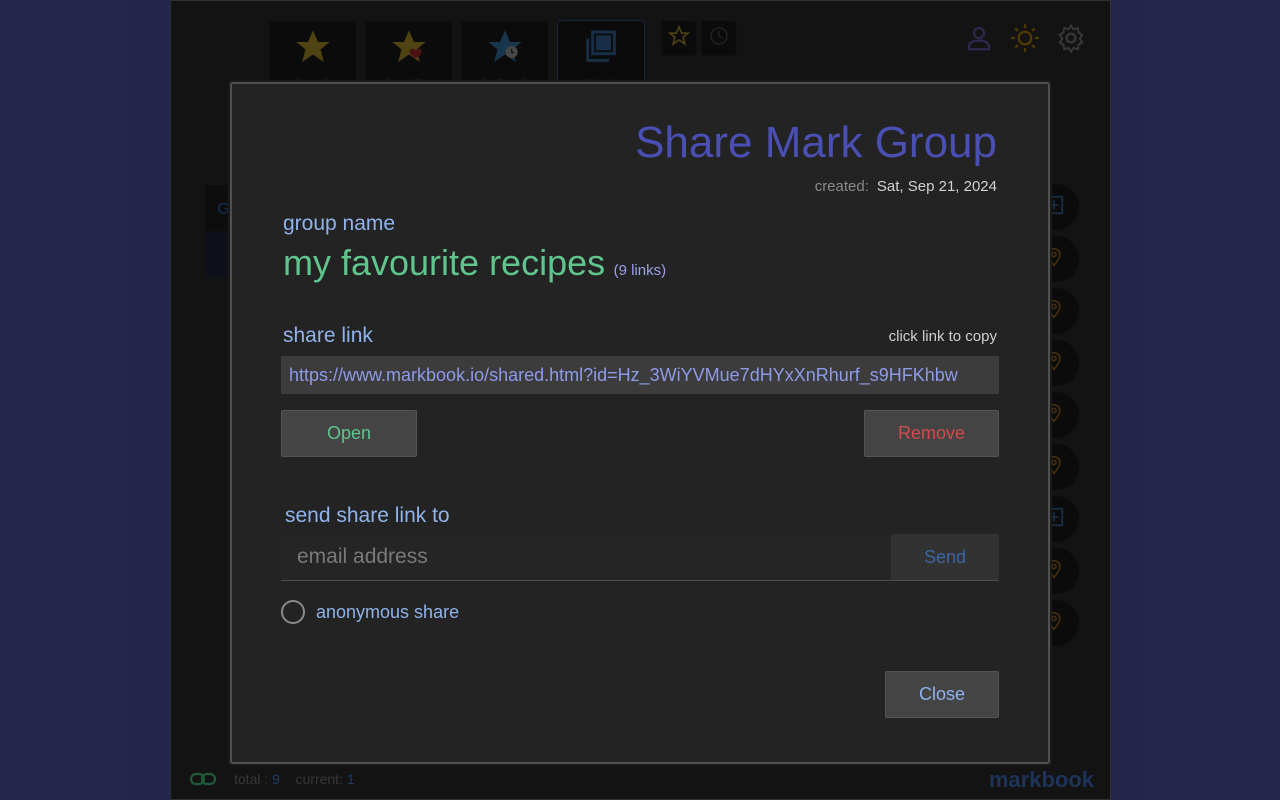 This screenshot has width=1280, height=800. What do you see at coordinates (339, 223) in the screenshot?
I see `group-name-label: group name` at bounding box center [339, 223].